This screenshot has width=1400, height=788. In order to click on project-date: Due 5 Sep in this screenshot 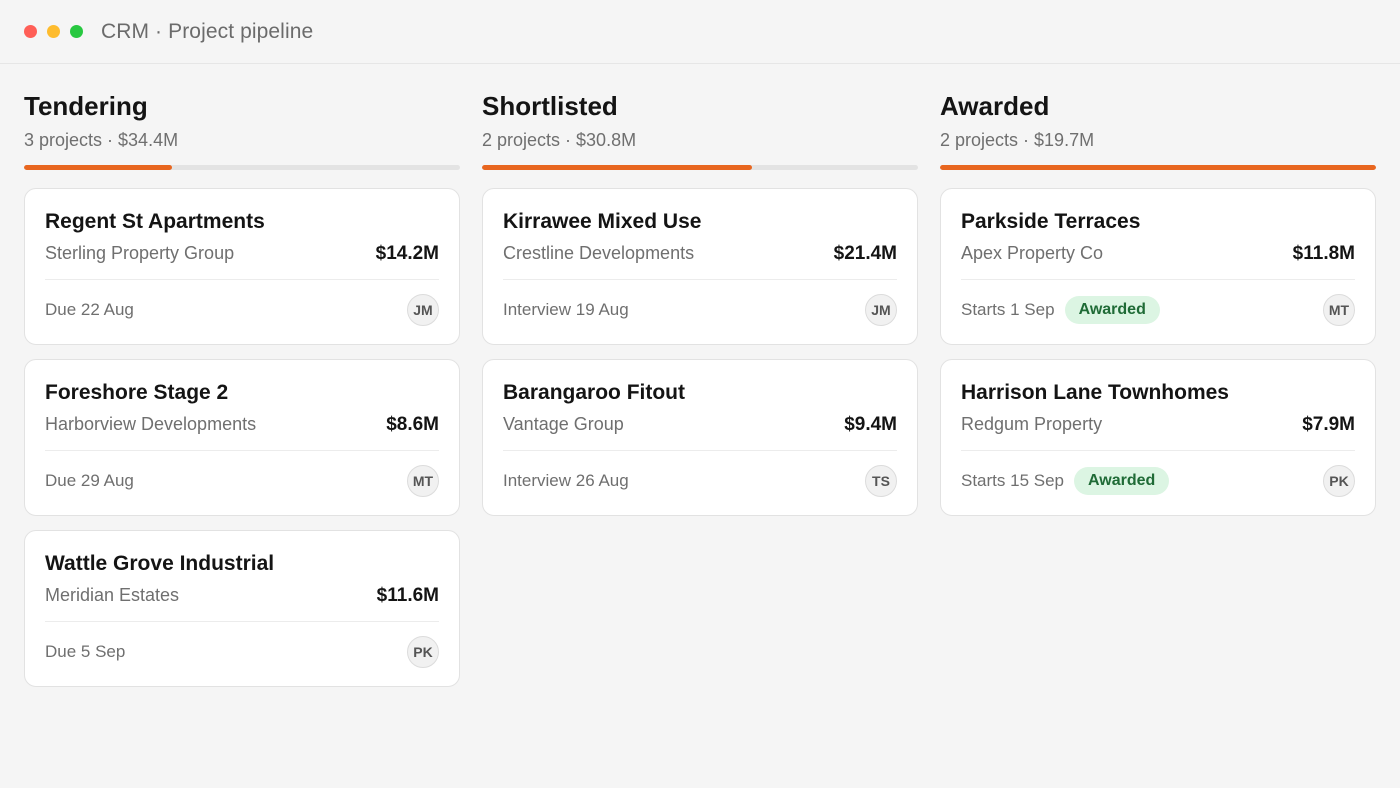, I will do `click(85, 651)`.